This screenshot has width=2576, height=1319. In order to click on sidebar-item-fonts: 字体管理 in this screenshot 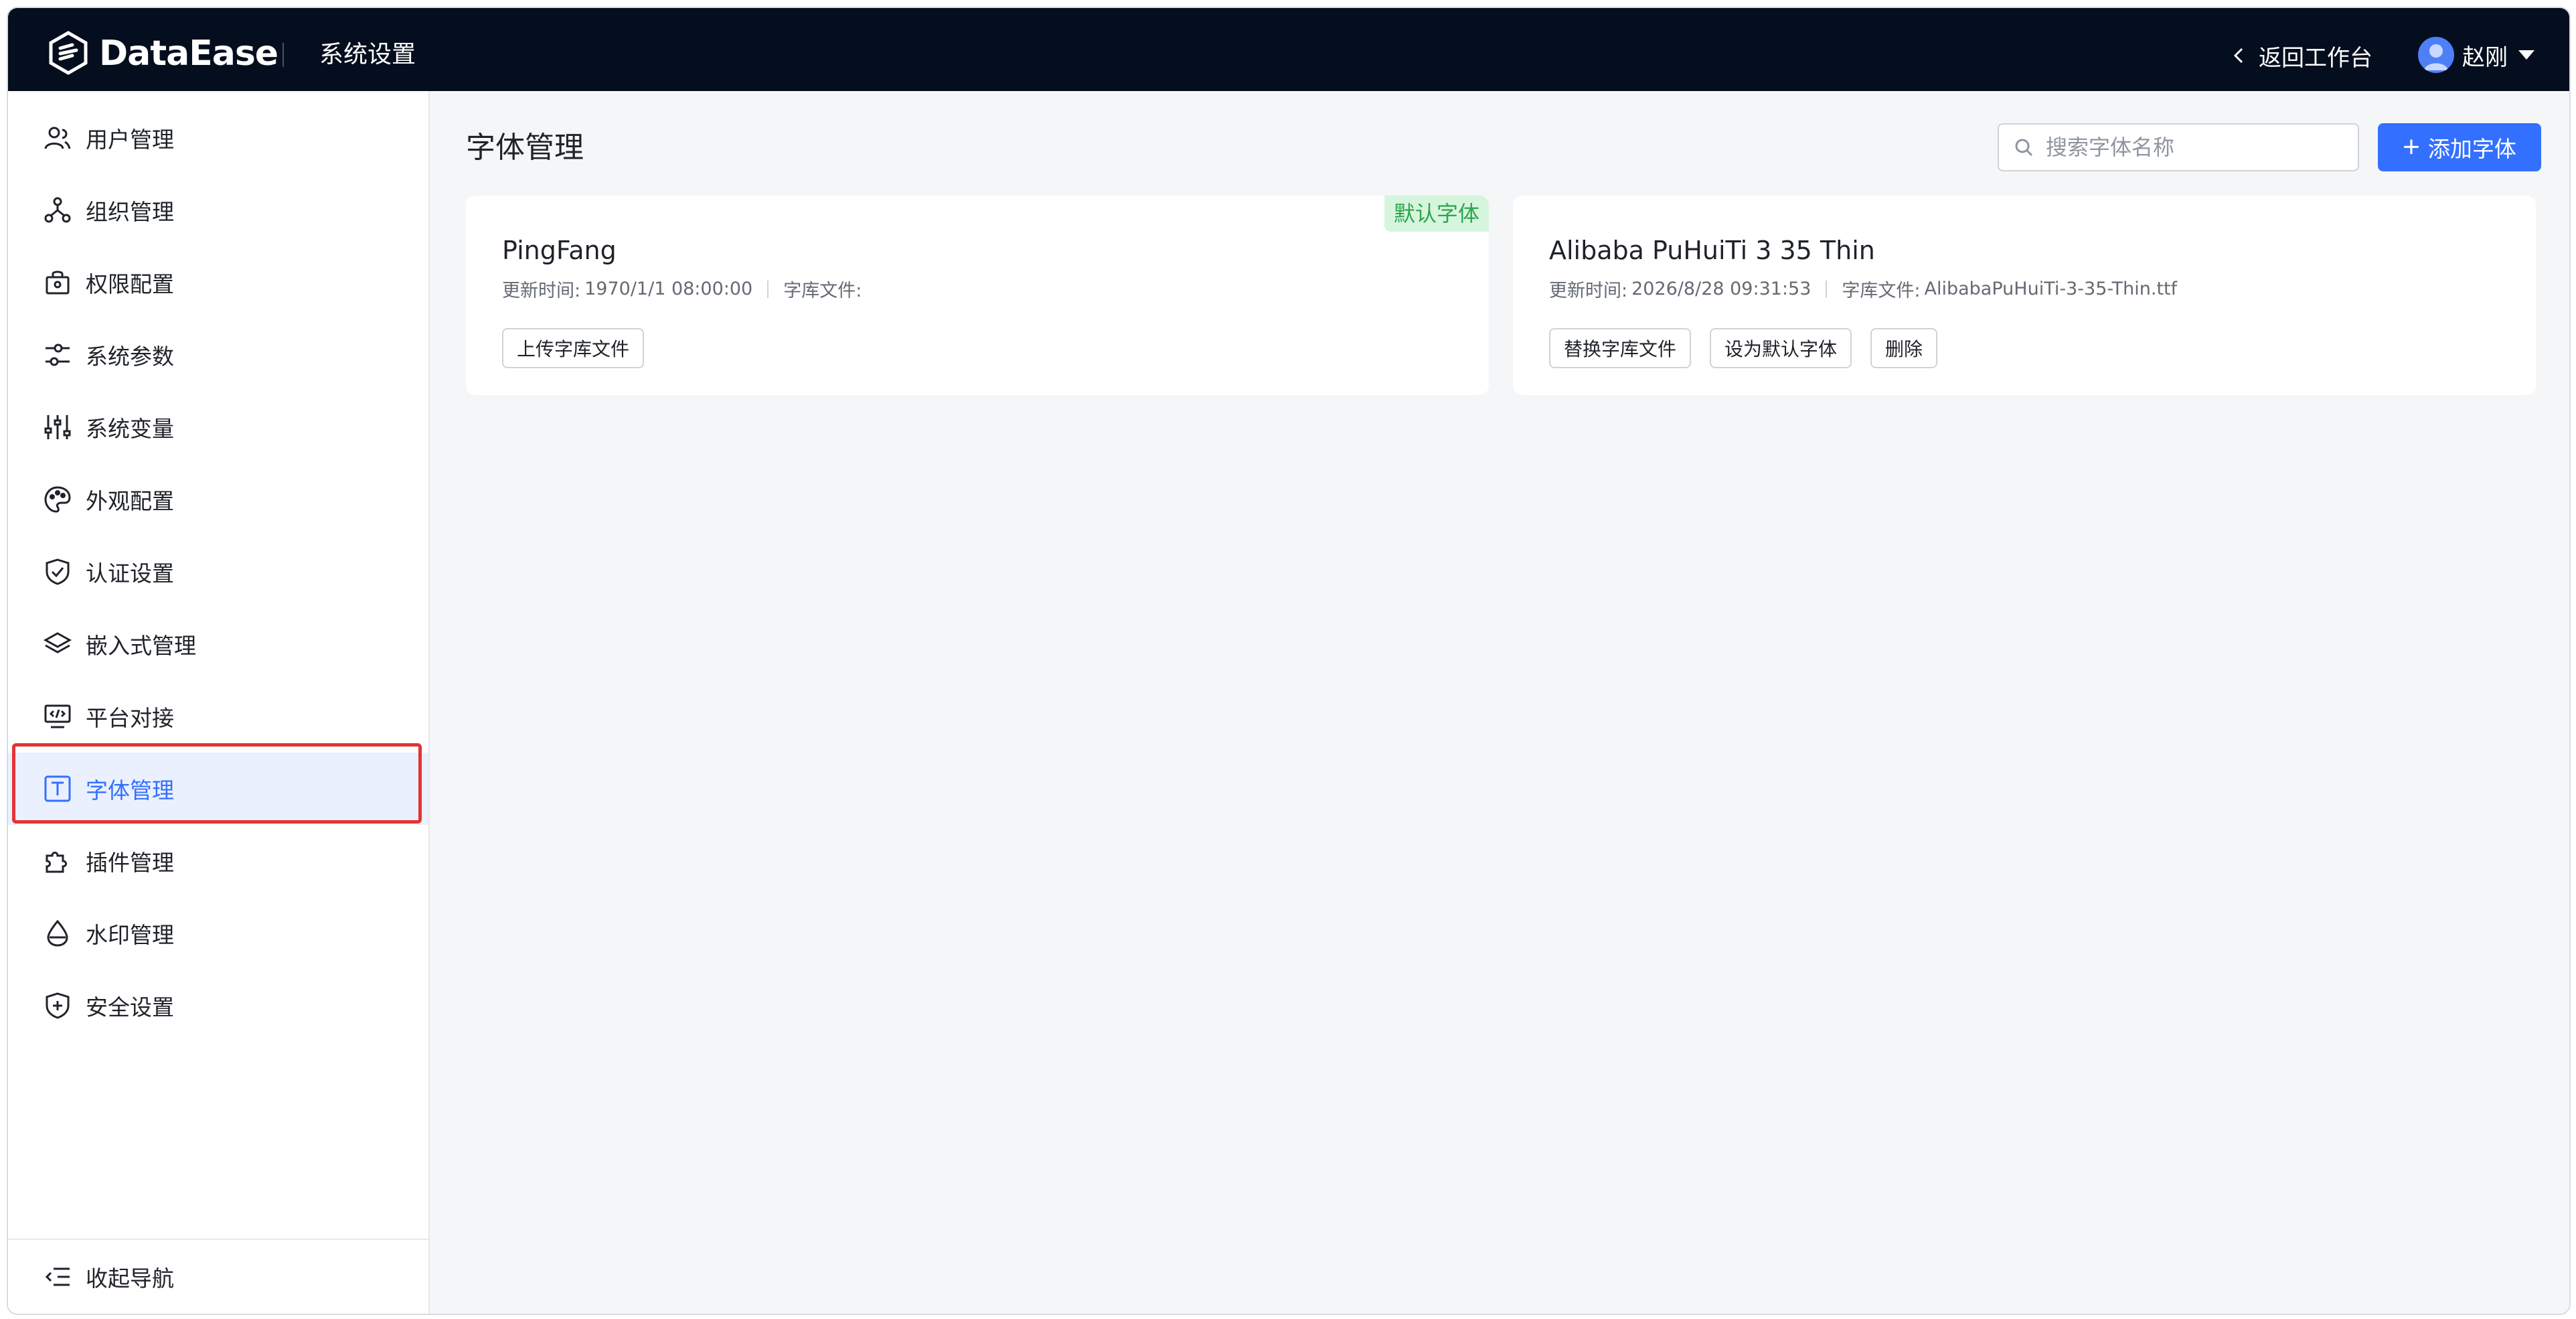, I will do `click(218, 789)`.